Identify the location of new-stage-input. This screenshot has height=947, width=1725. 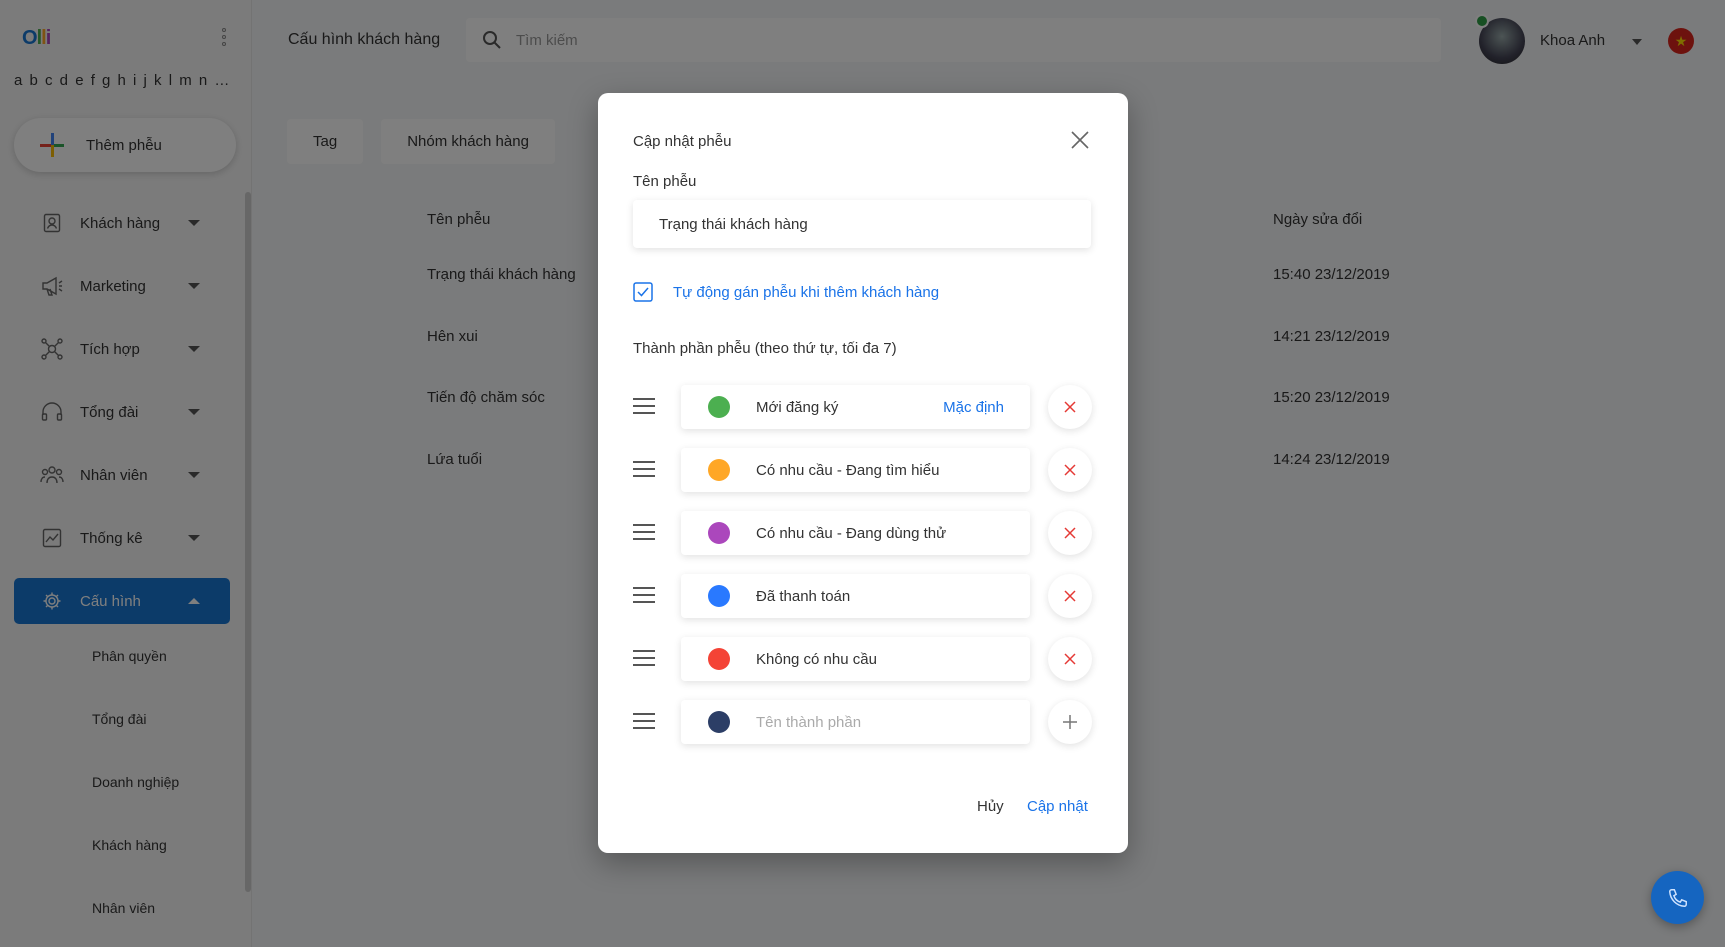
(893, 722).